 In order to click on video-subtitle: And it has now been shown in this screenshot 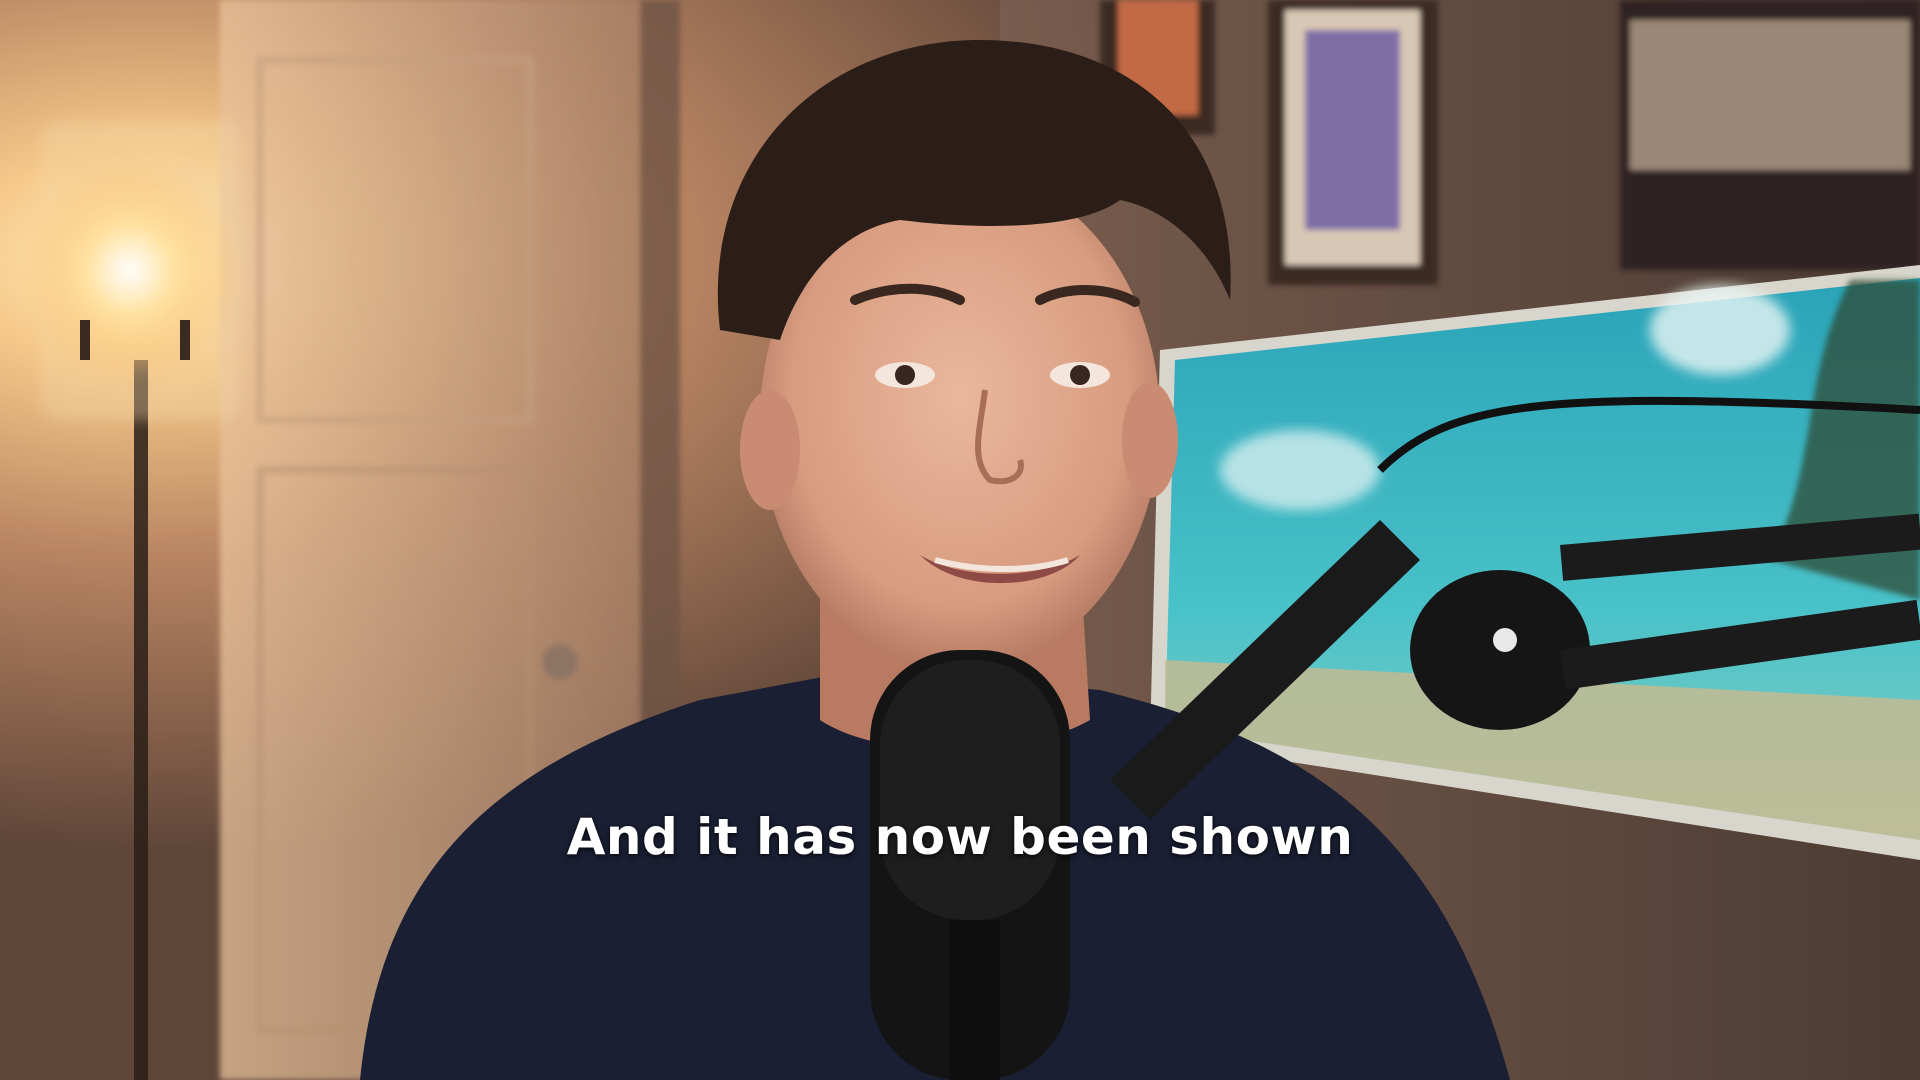, I will do `click(960, 837)`.